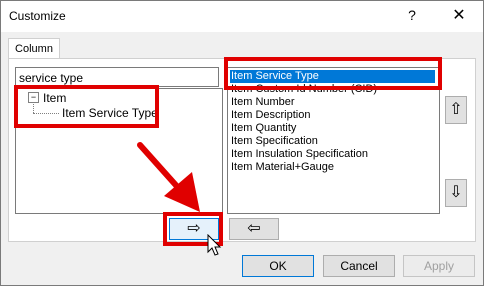 The width and height of the screenshot is (484, 286). Describe the element at coordinates (214, 245) in the screenshot. I see `mouse-cursor-icon` at that location.